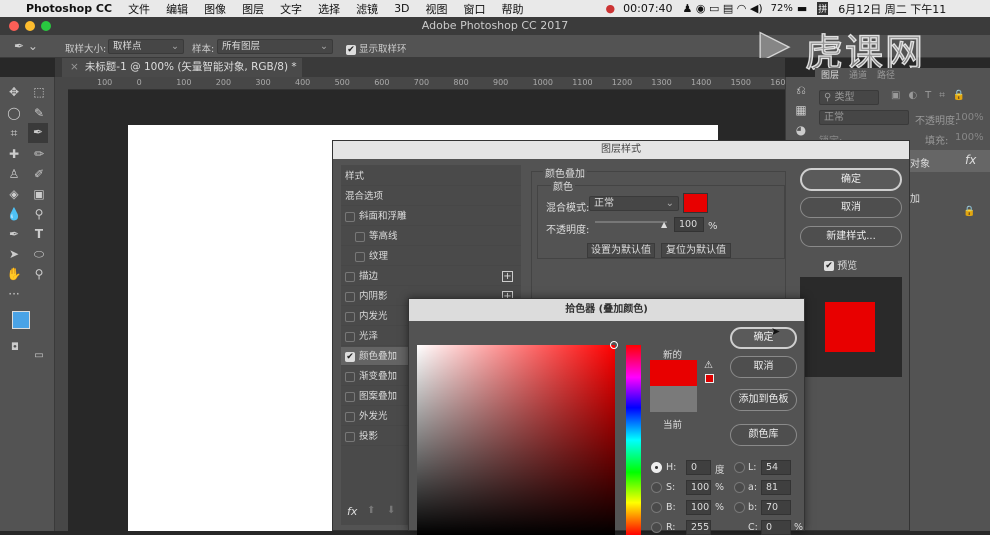 The width and height of the screenshot is (990, 535). Describe the element at coordinates (182, 67) in the screenshot. I see `document-tab: × 未标题-1 @ 100% (矢量智能对象, RGB/8) *` at that location.